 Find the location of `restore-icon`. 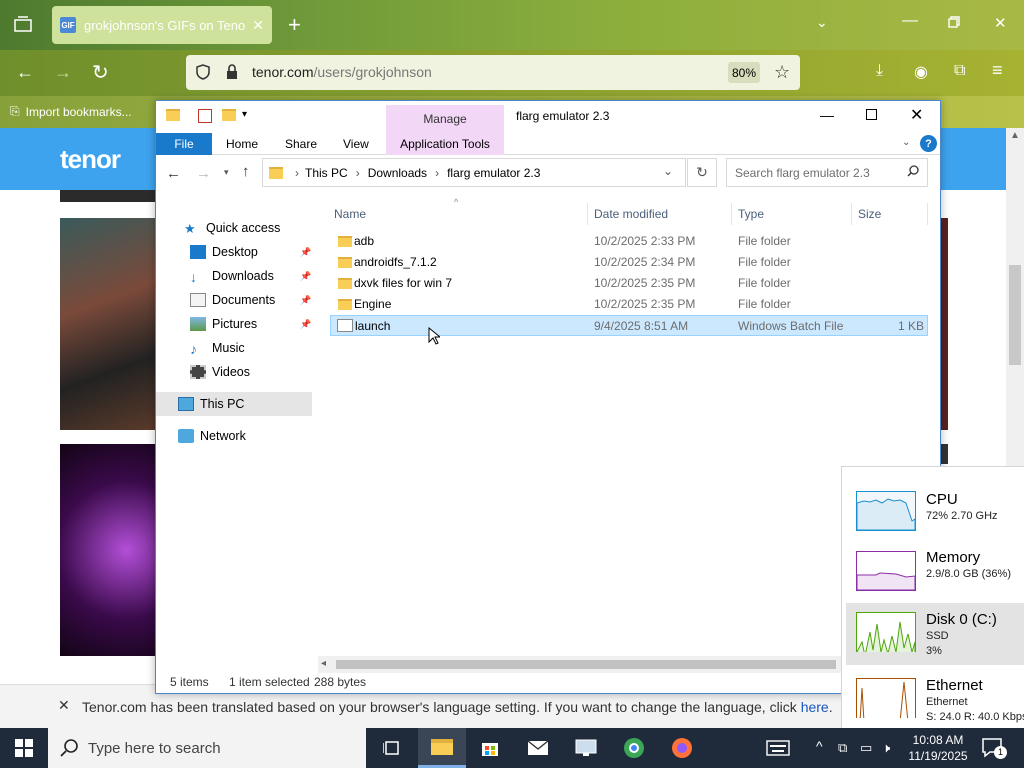

restore-icon is located at coordinates (954, 22).